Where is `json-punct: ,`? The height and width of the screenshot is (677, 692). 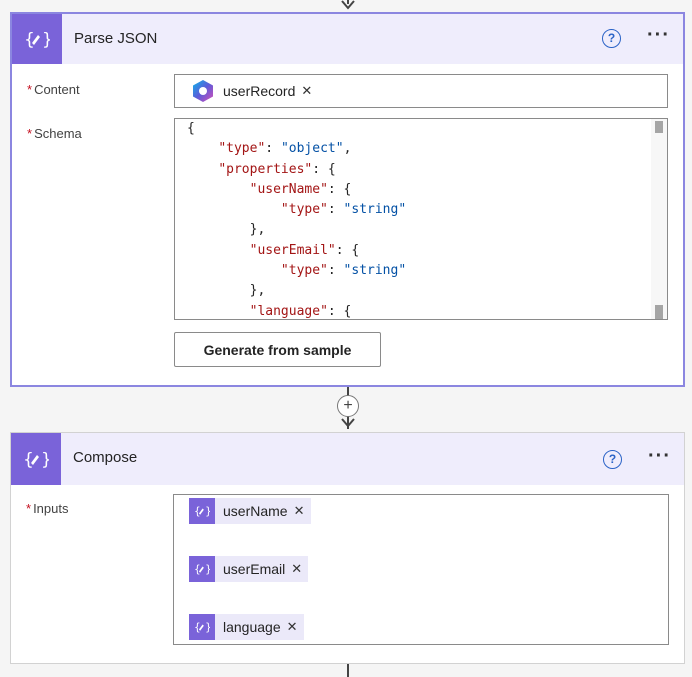
json-punct: , is located at coordinates (347, 149).